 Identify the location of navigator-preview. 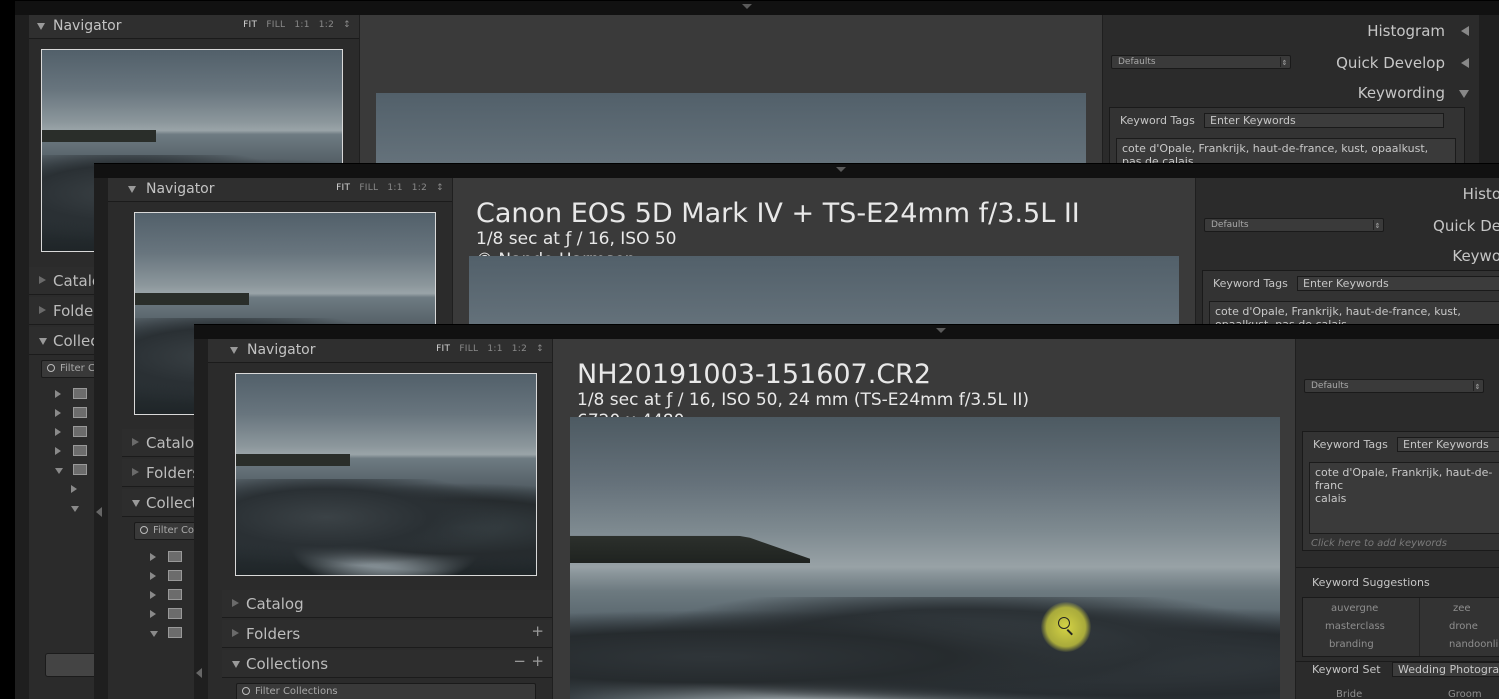
(386, 474).